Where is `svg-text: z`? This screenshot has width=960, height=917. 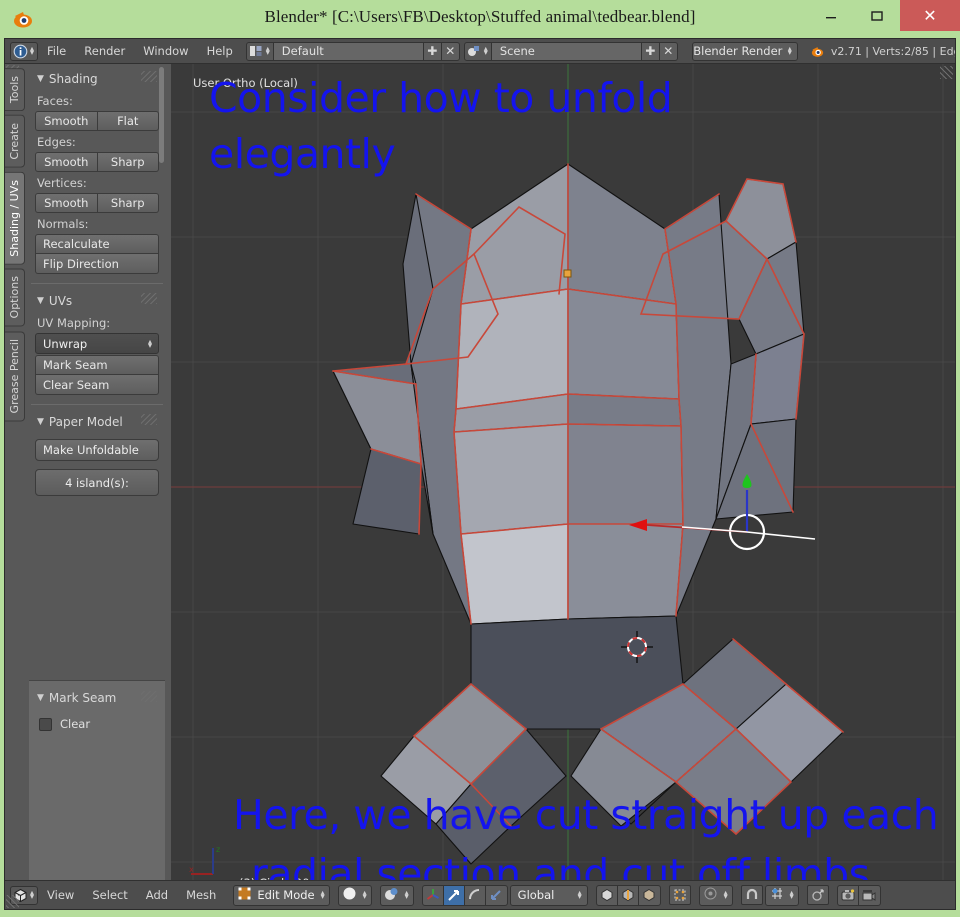 svg-text: z is located at coordinates (218, 849).